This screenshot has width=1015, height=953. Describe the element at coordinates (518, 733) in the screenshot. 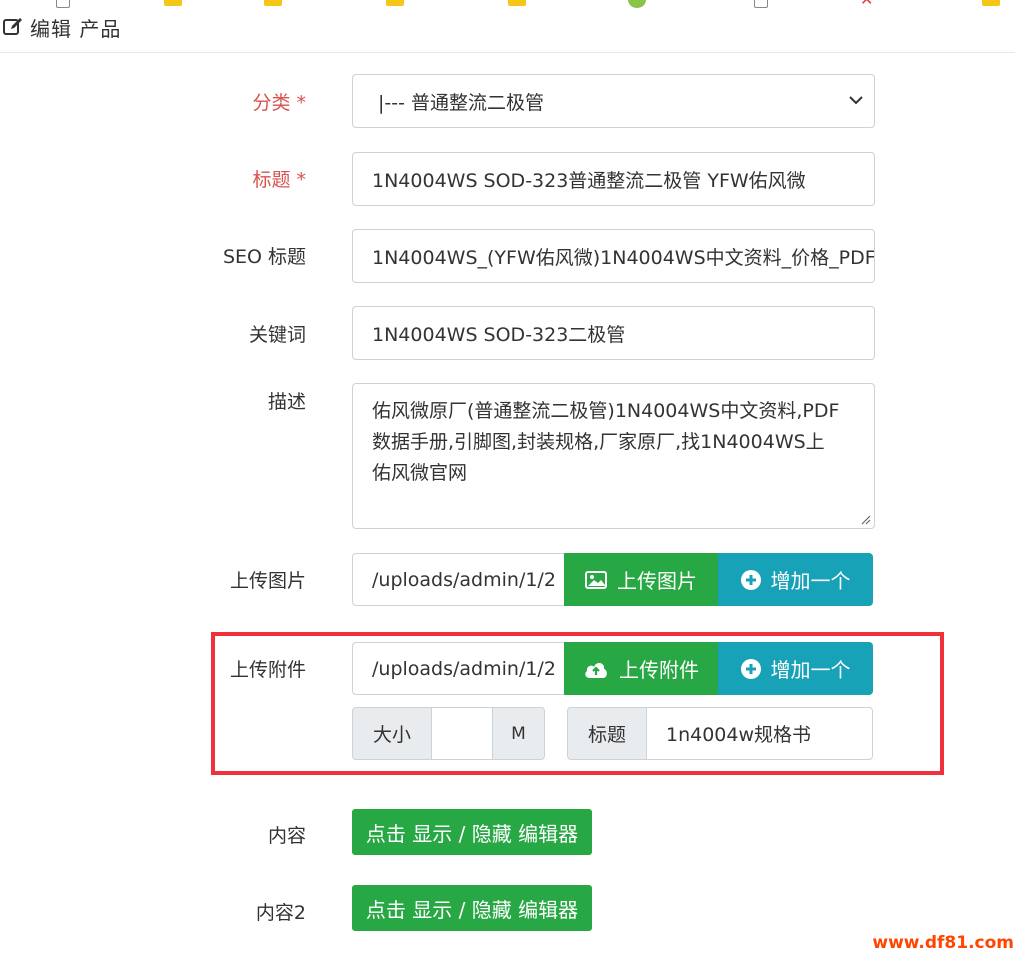

I see `size-unit-addon: M` at that location.